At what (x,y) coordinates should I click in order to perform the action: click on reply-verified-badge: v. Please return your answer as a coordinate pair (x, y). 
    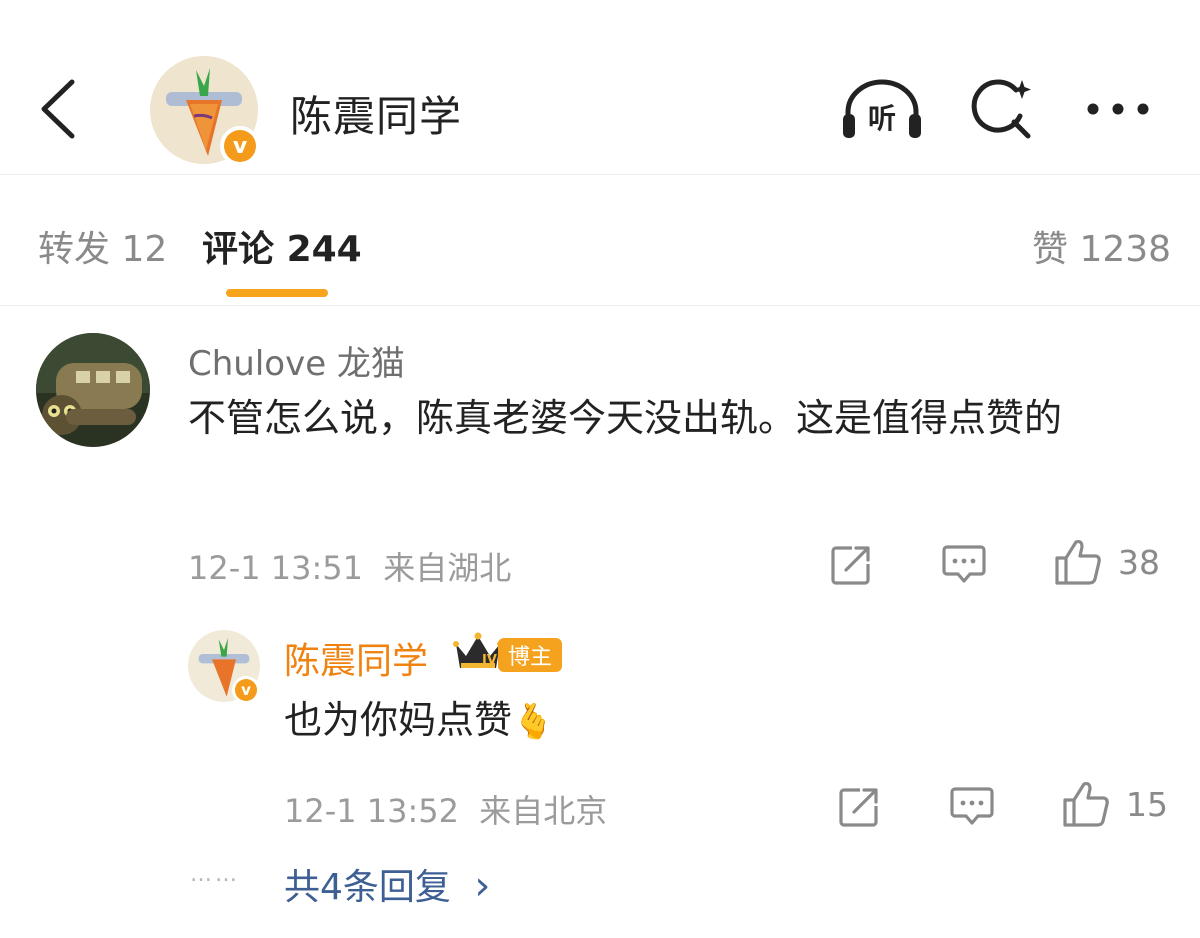
    Looking at the image, I should click on (246, 690).